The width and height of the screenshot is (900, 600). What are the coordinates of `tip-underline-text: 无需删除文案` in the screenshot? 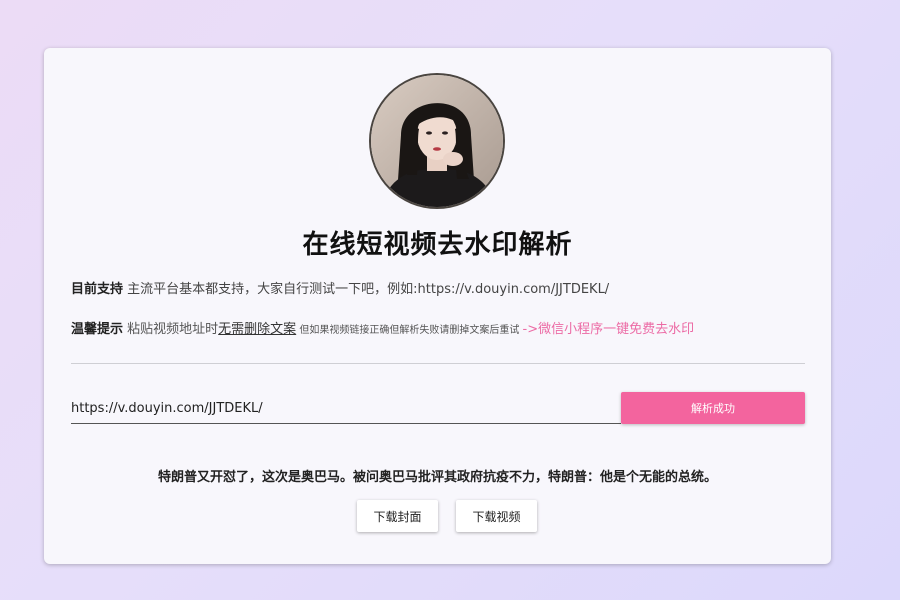 It's located at (257, 329).